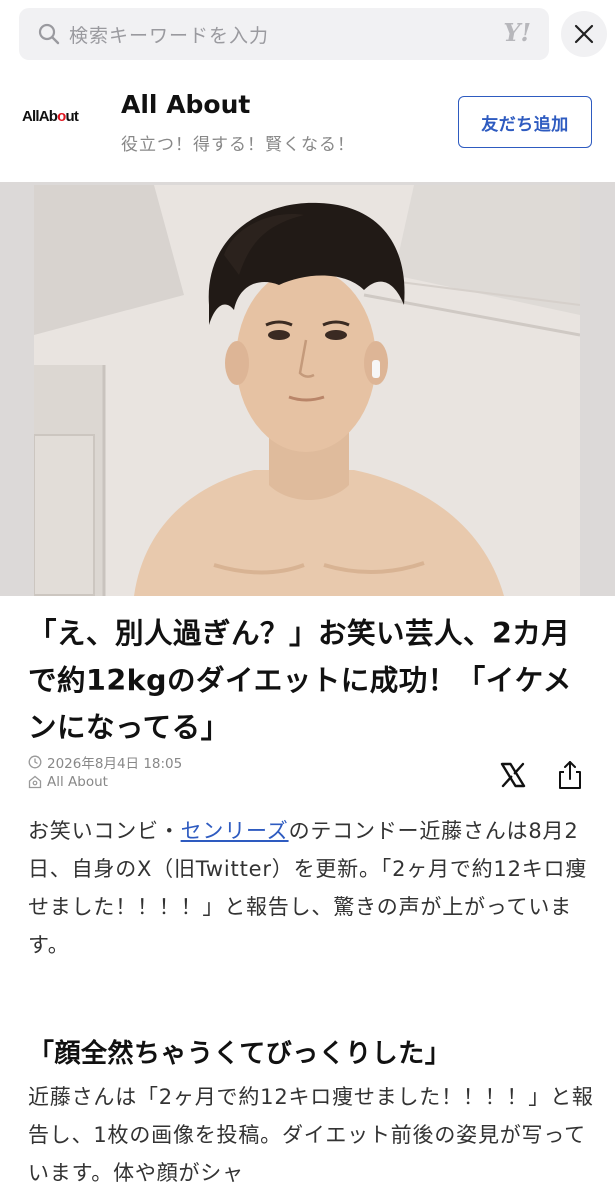  Describe the element at coordinates (240, 1054) in the screenshot. I see `article-subheading: 「顔全然ちゃうくてびっくりした」` at that location.